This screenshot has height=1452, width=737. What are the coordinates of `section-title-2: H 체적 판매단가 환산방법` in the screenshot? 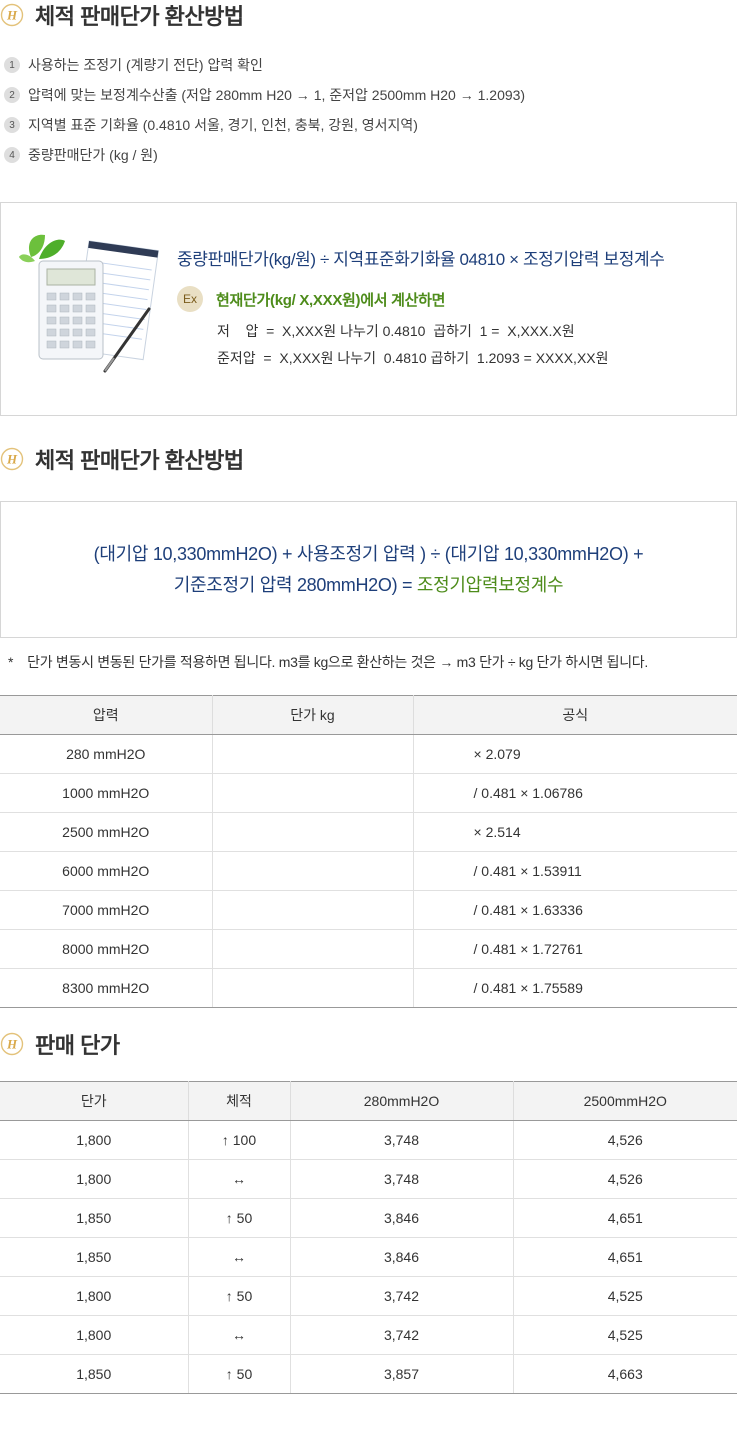 It's located at (122, 459).